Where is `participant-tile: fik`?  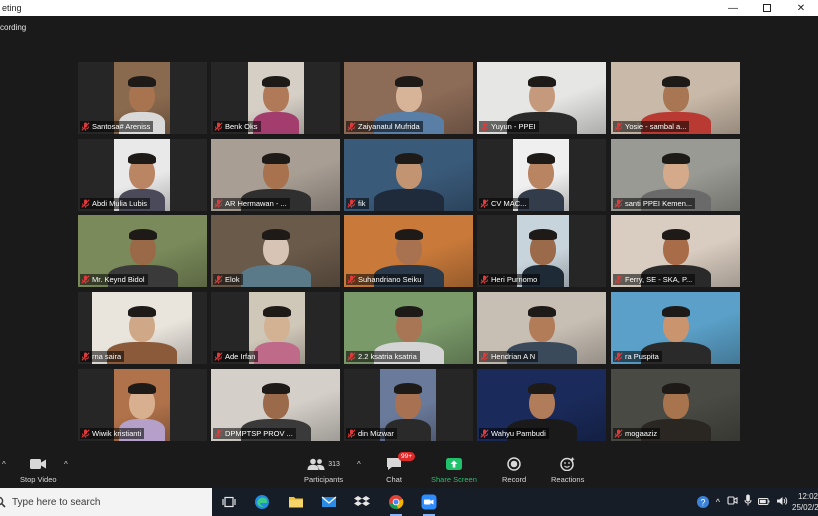 participant-tile: fik is located at coordinates (408, 175).